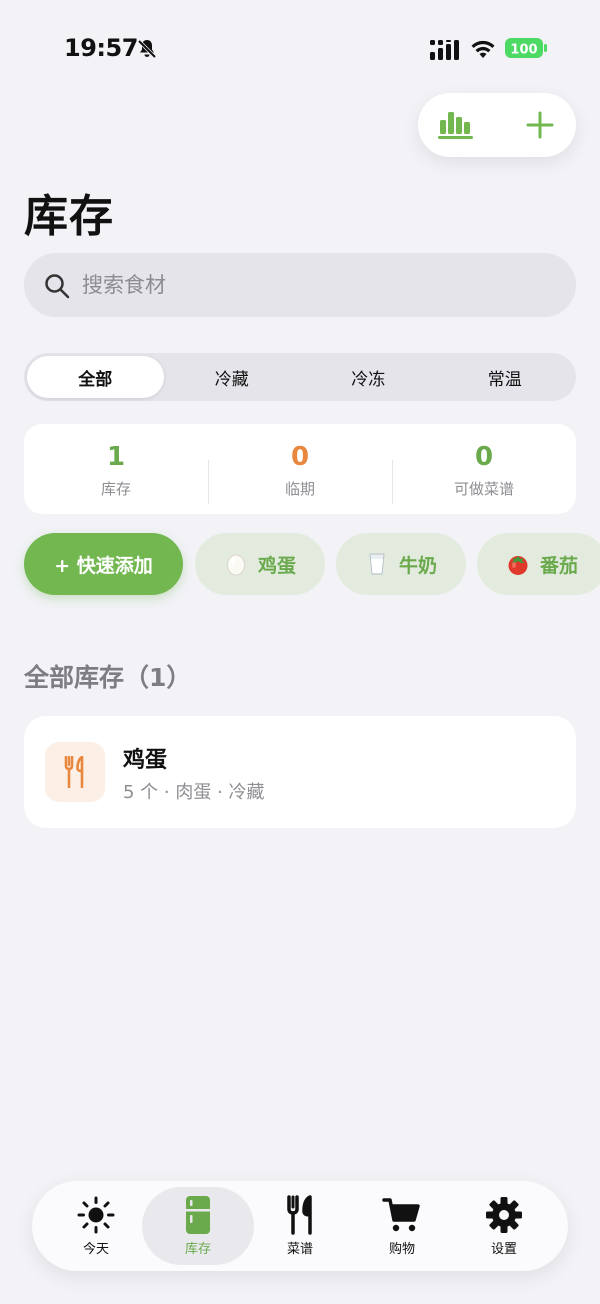  What do you see at coordinates (538, 564) in the screenshot?
I see `quick-add-chip-tomato: 番茄` at bounding box center [538, 564].